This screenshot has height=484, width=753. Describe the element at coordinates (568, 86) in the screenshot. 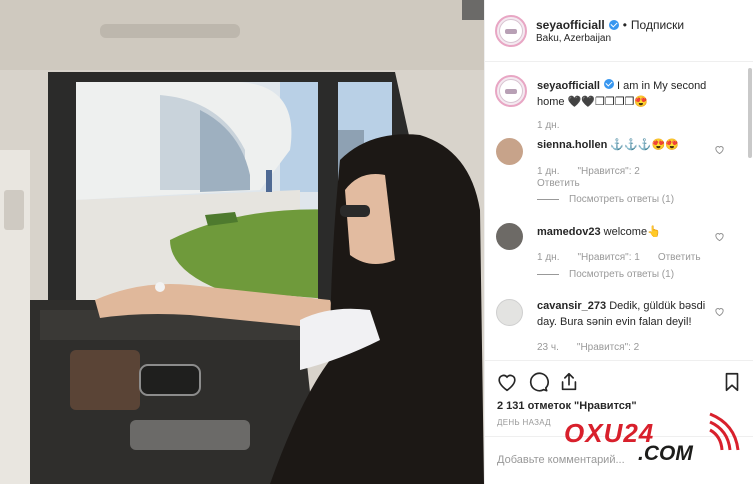

I see `caption-username: seyaofficiall` at that location.